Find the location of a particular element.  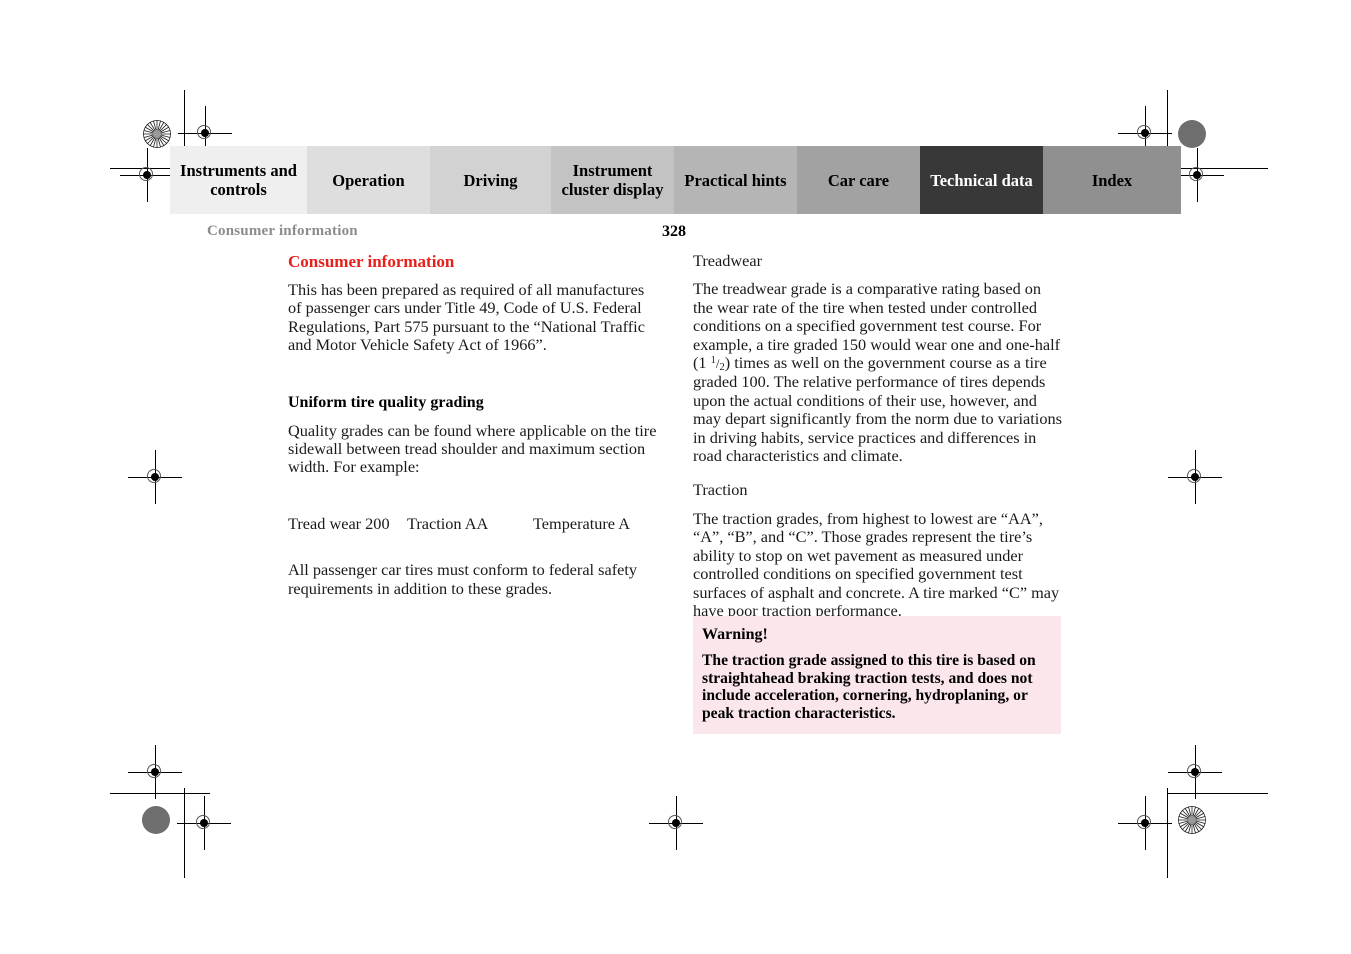

tab-index: Index is located at coordinates (1112, 180).